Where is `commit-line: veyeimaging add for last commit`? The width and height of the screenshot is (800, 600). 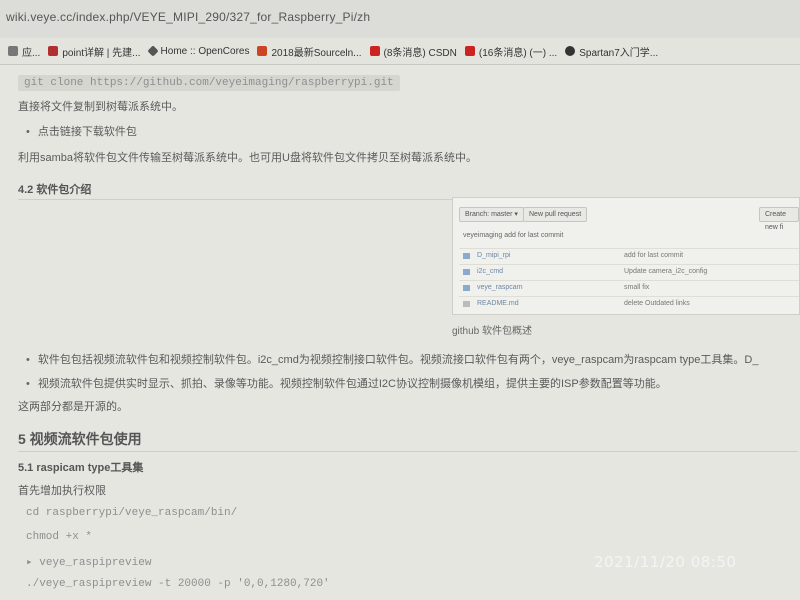 commit-line: veyeimaging add for last commit is located at coordinates (513, 235).